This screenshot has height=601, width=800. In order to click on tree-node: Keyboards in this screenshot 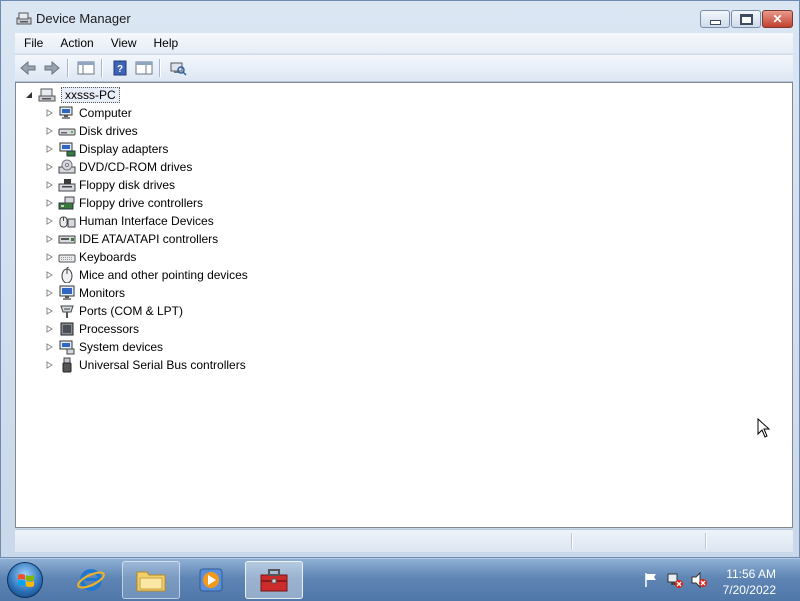, I will do `click(90, 257)`.